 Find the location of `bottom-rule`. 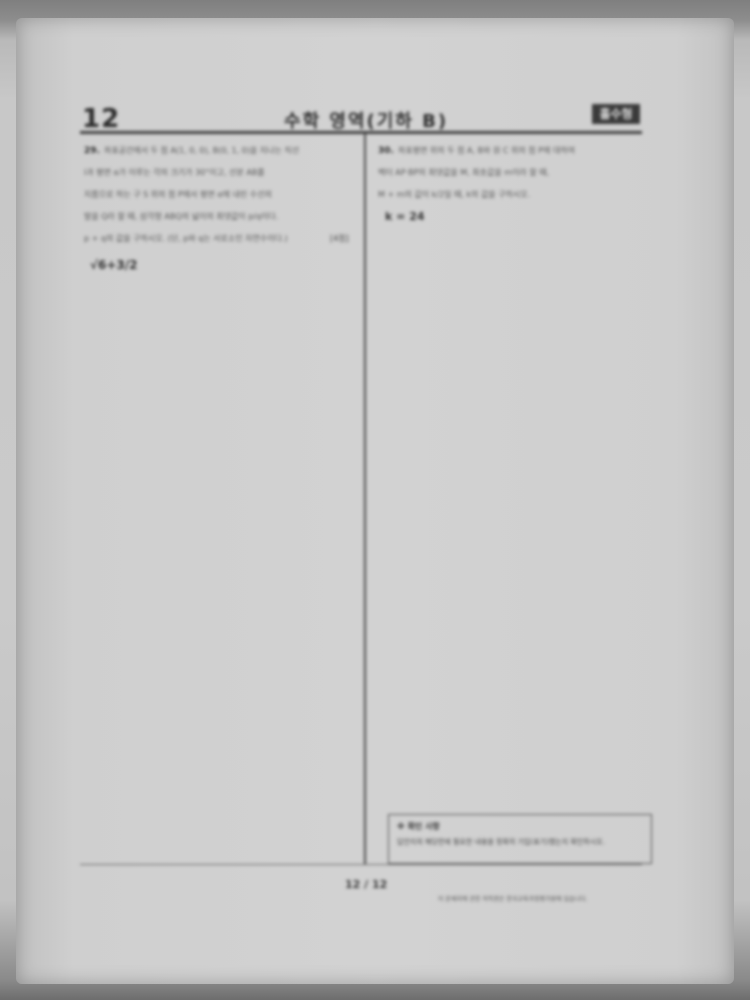

bottom-rule is located at coordinates (361, 864).